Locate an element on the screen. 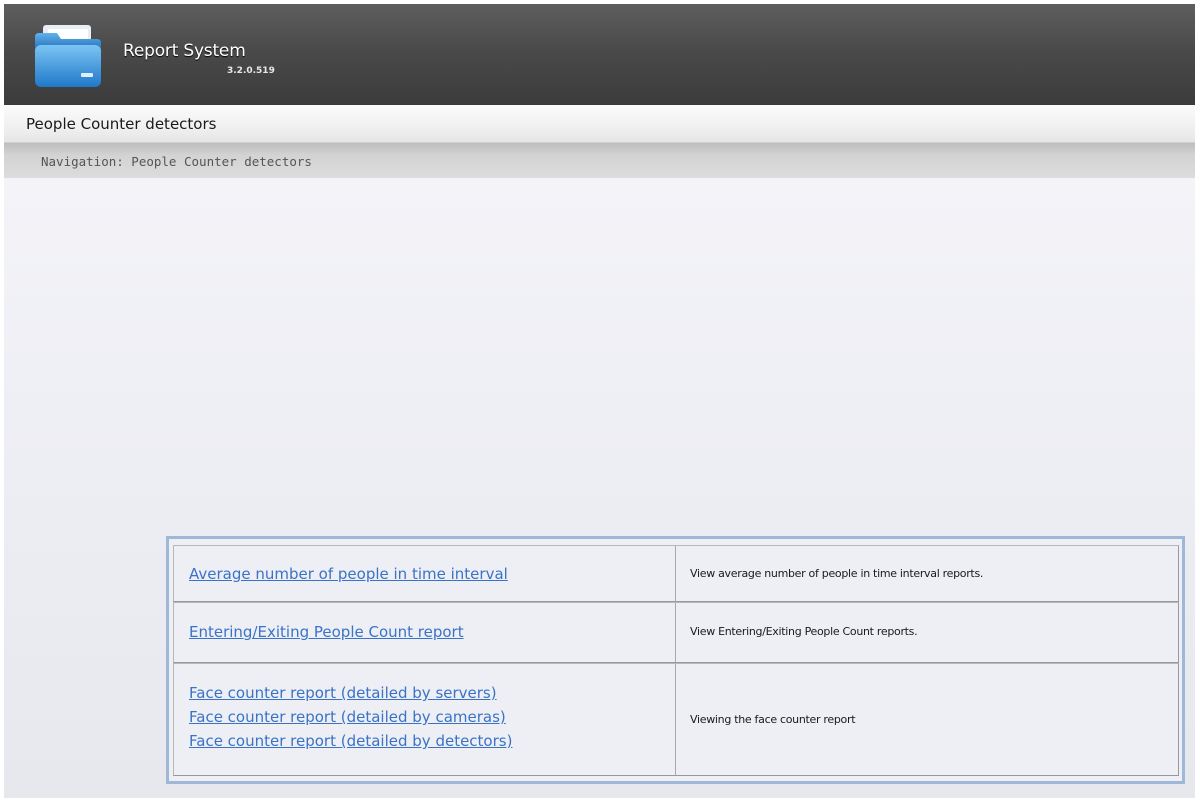 This screenshot has height=798, width=1195. app-header: Report System 3.2.0.519 is located at coordinates (599, 54).